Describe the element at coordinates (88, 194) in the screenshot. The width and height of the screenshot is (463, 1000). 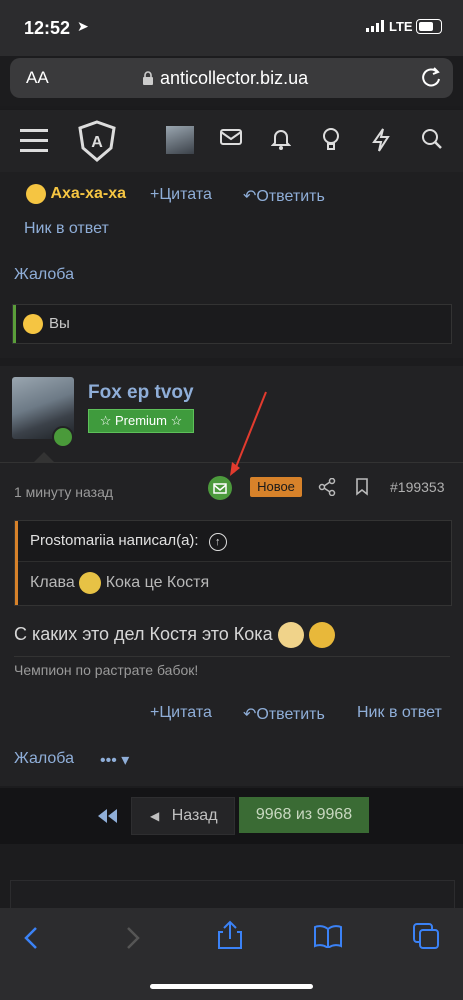
I see `reaction-label: Аха-ха-ха` at that location.